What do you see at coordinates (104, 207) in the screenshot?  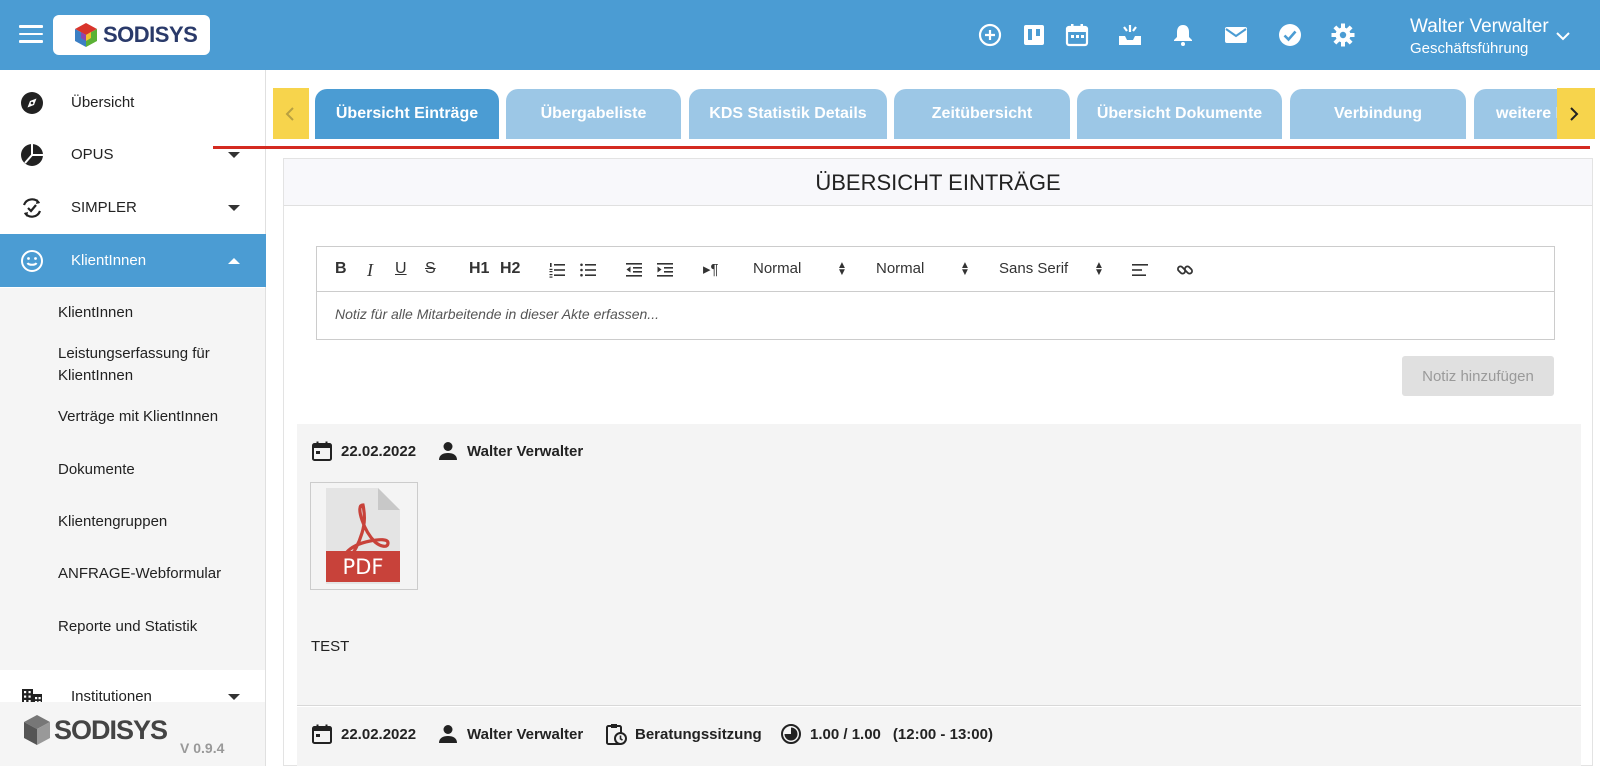 I see `sidebar-item-label: SIMPLER` at bounding box center [104, 207].